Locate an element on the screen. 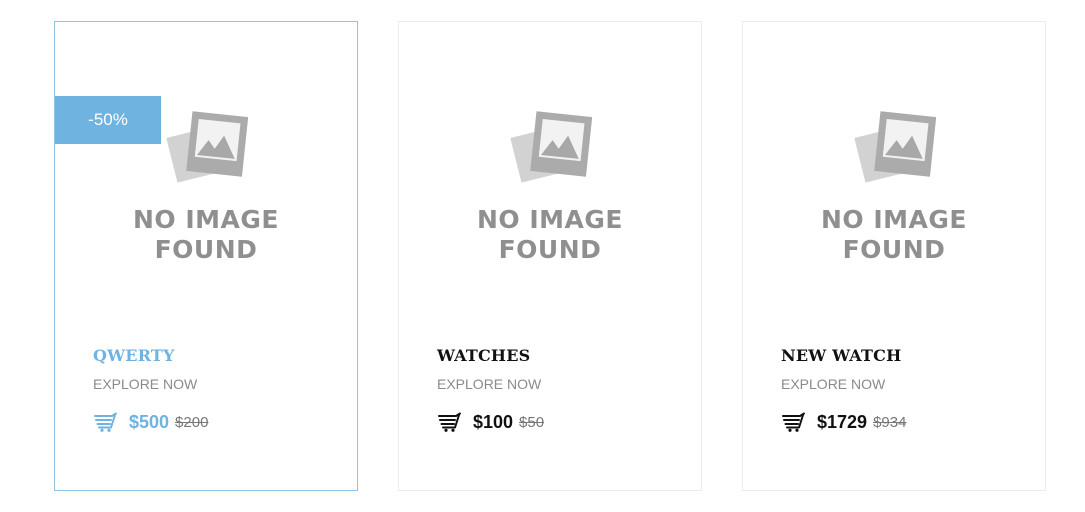 This screenshot has height=512, width=1085. current-price: $100 is located at coordinates (493, 421).